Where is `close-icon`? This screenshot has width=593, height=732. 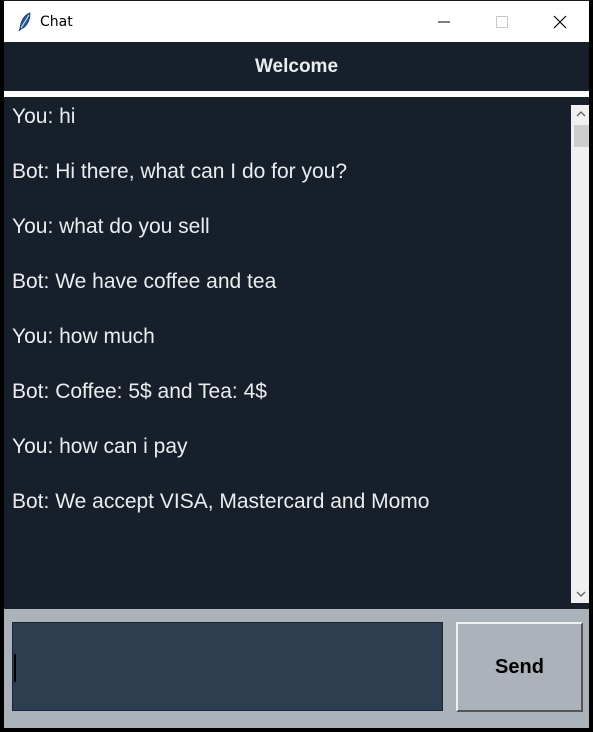 close-icon is located at coordinates (560, 21).